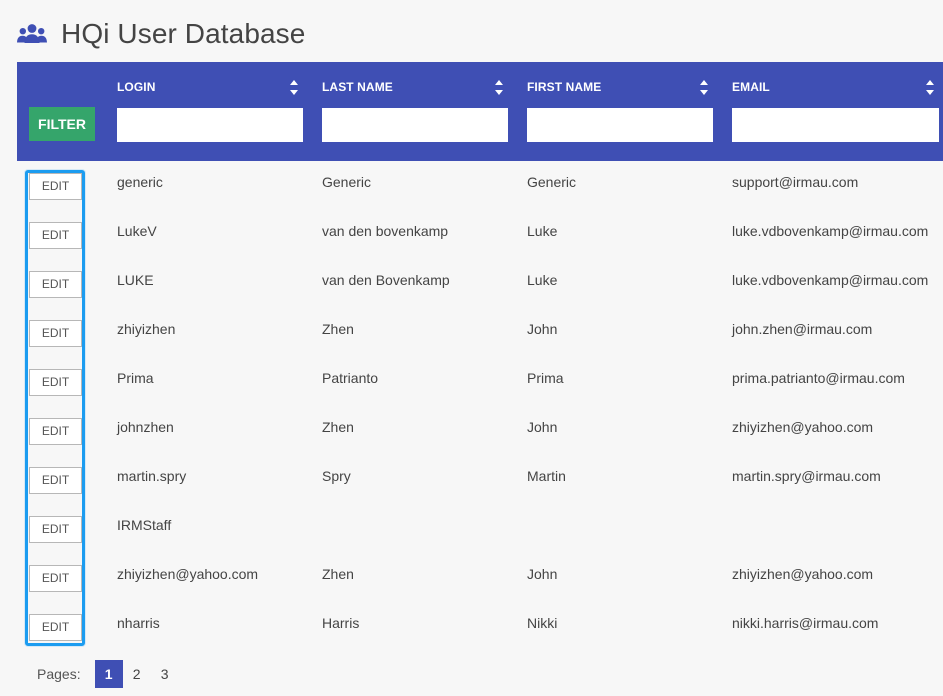 The height and width of the screenshot is (696, 943). I want to click on login-cell: IRMStaff, so click(144, 525).